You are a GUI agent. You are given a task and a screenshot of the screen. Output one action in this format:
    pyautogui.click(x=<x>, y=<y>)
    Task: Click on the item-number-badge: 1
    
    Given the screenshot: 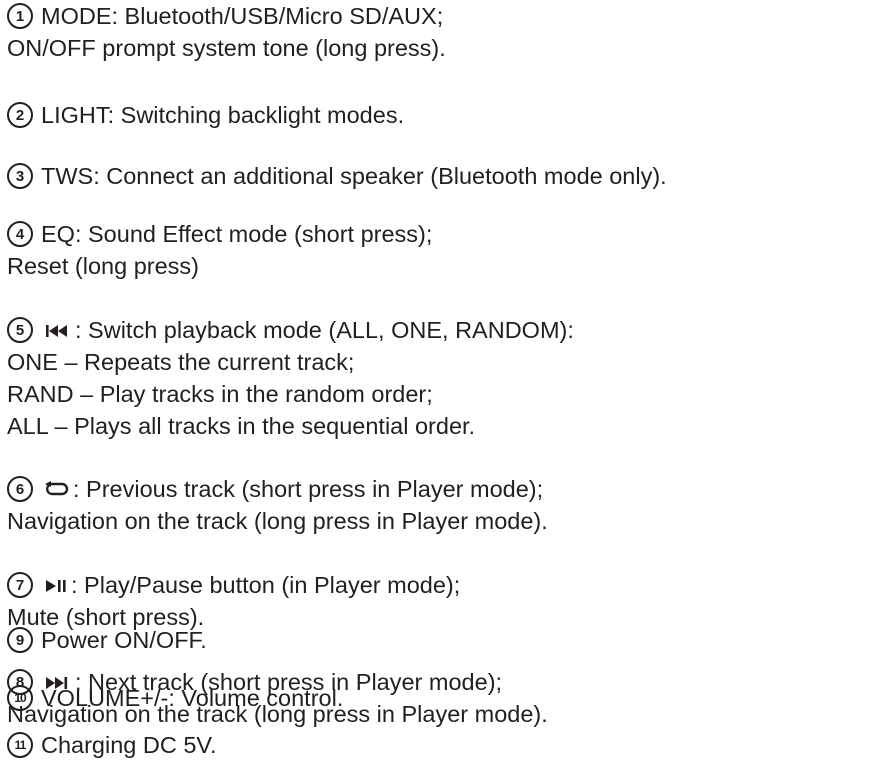 What is the action you would take?
    pyautogui.click(x=20, y=16)
    